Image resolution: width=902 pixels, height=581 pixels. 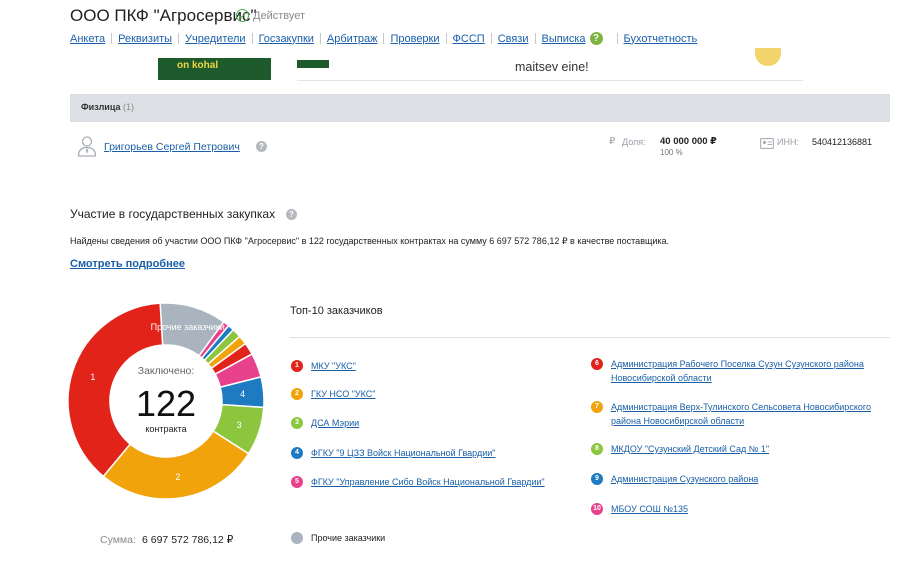 What do you see at coordinates (101, 107) in the screenshot?
I see `individuals-title: Физлица` at bounding box center [101, 107].